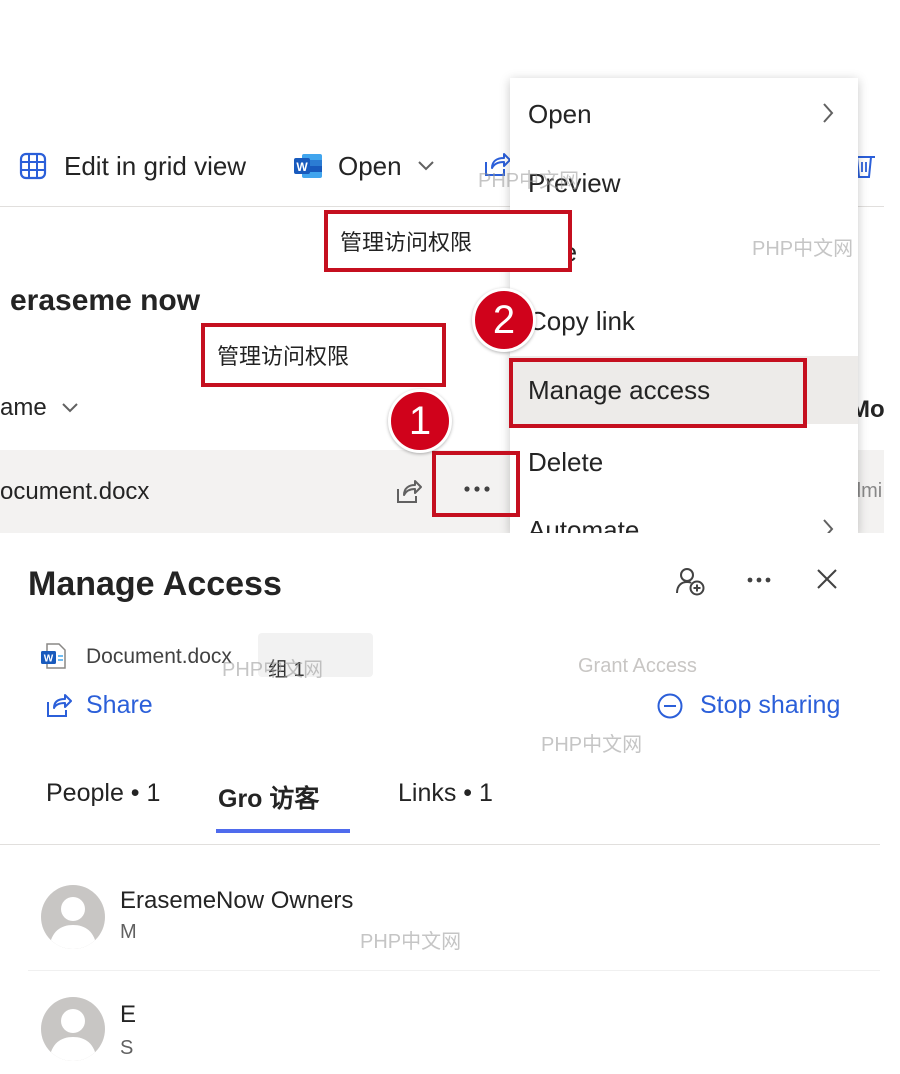 The image size is (900, 1074). I want to click on word-icon: W, so click(308, 166).